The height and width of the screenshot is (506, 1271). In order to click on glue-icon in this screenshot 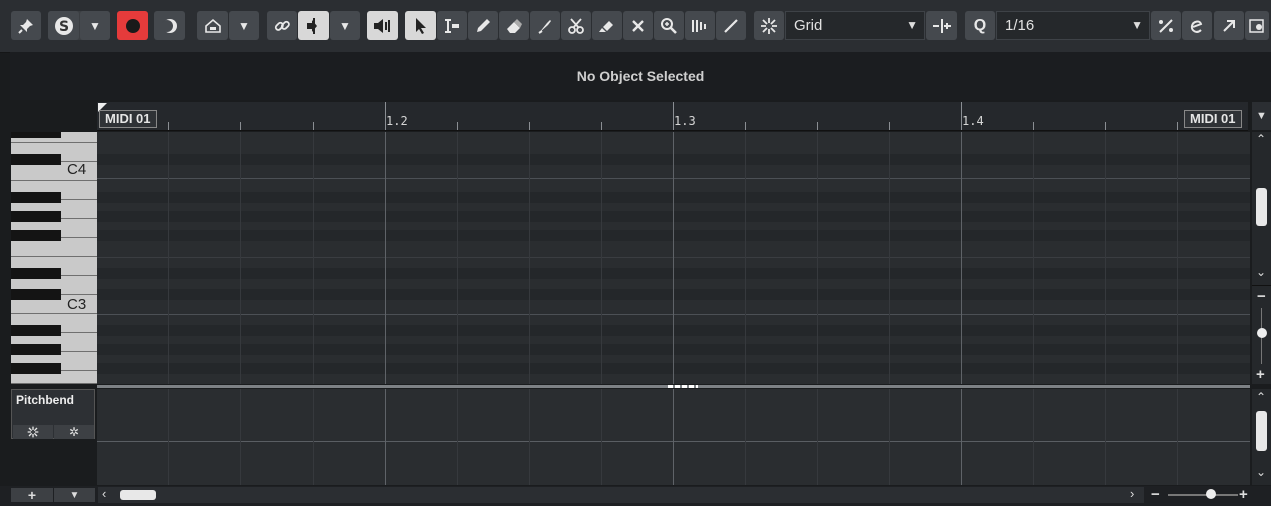, I will do `click(606, 26)`.